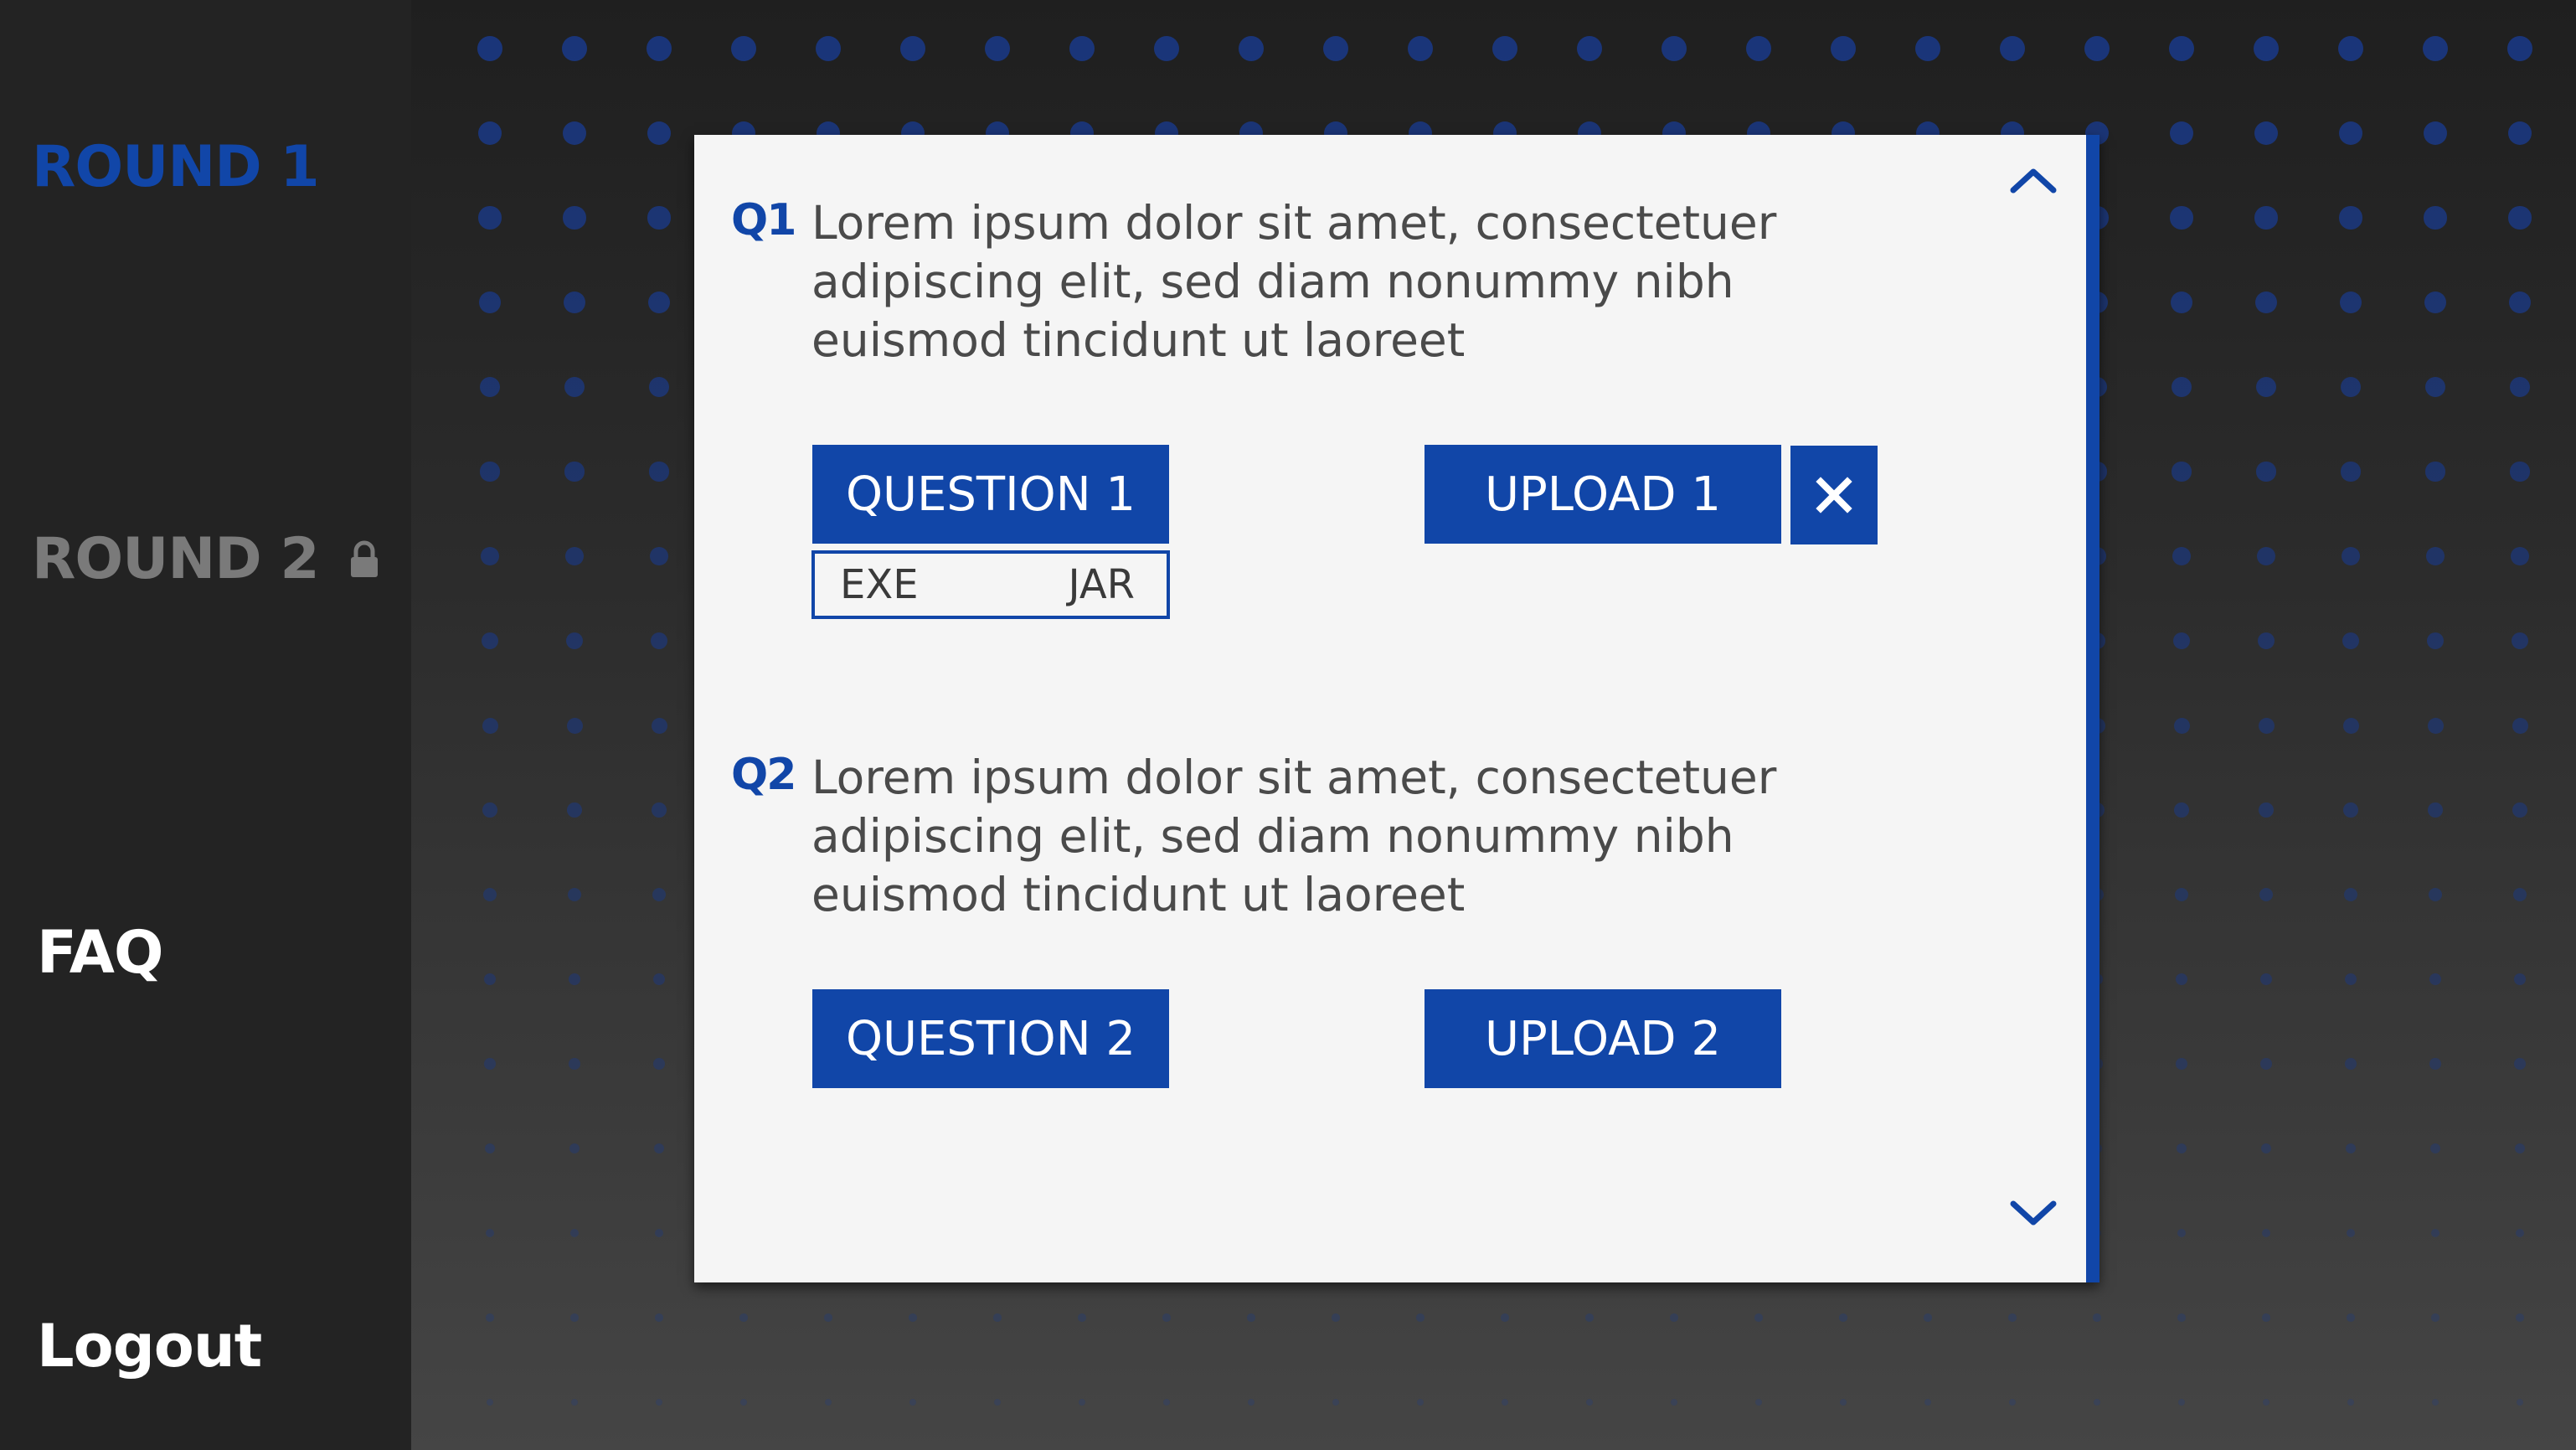 The height and width of the screenshot is (1450, 2576). I want to click on sidebar-item-faq: FAQ, so click(100, 953).